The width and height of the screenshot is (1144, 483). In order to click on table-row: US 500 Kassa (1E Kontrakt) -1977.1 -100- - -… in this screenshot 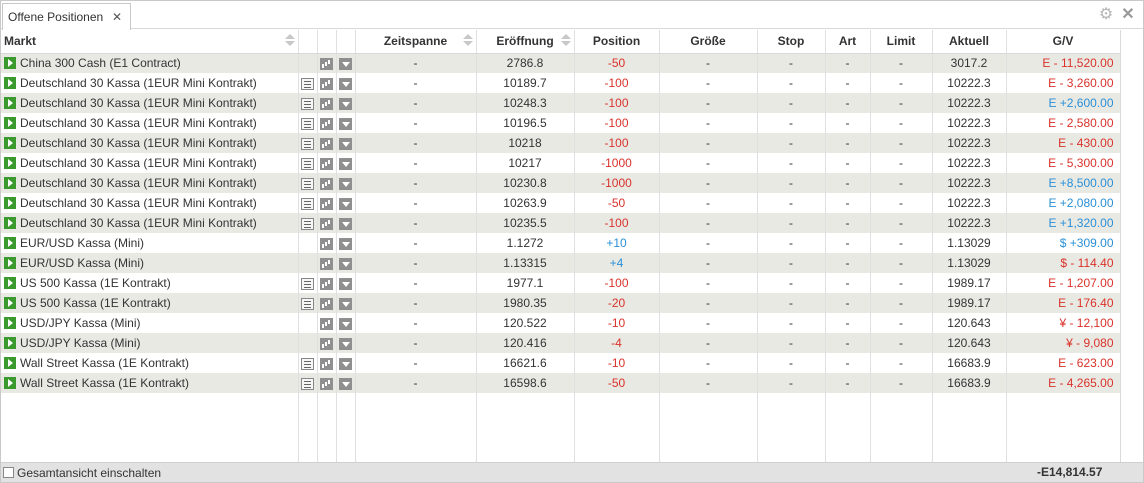, I will do `click(561, 283)`.